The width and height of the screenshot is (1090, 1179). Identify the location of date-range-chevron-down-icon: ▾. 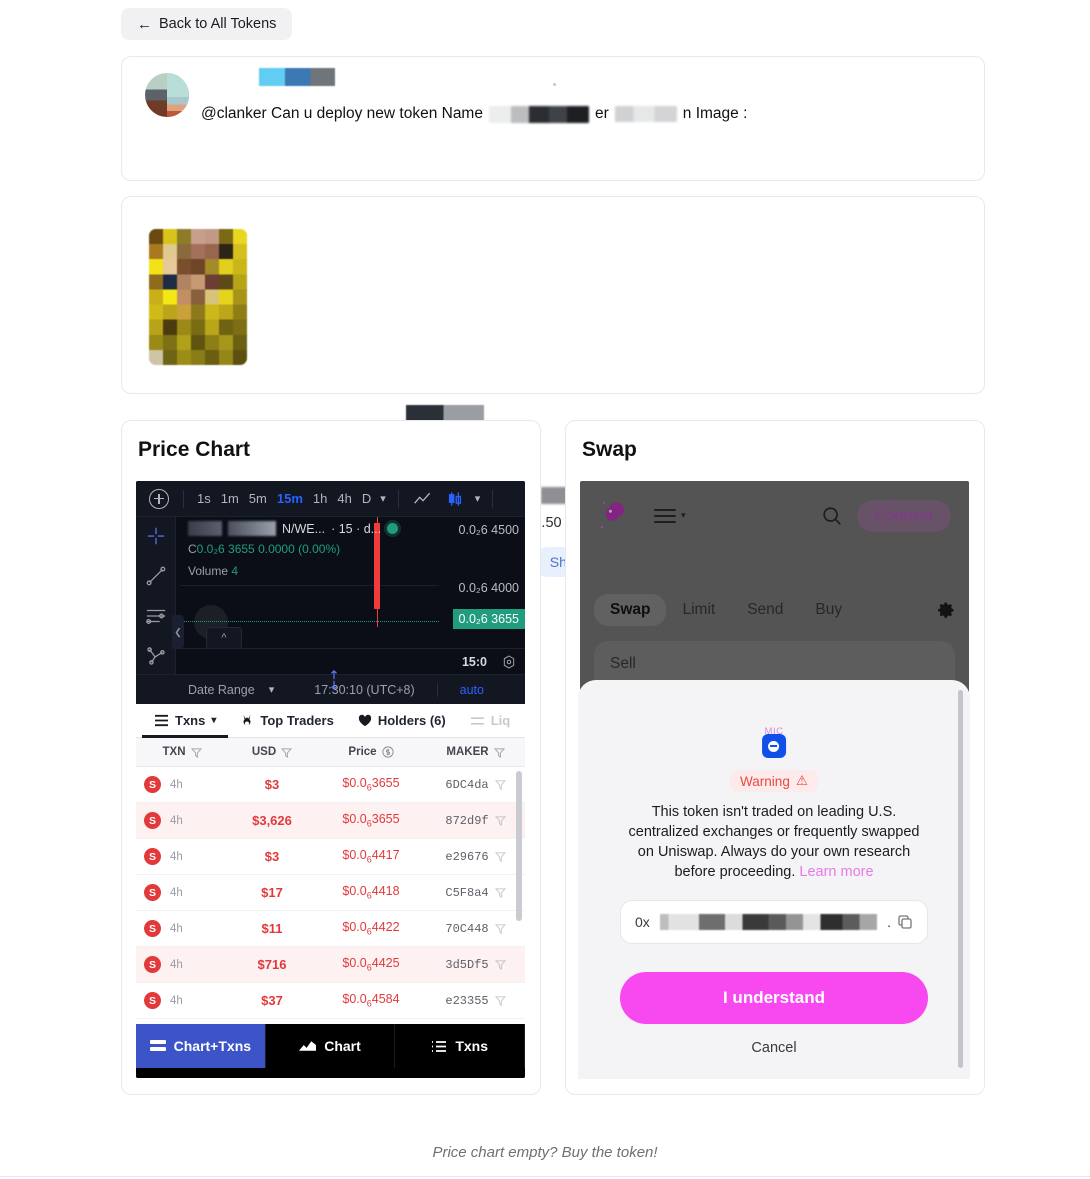
(272, 689).